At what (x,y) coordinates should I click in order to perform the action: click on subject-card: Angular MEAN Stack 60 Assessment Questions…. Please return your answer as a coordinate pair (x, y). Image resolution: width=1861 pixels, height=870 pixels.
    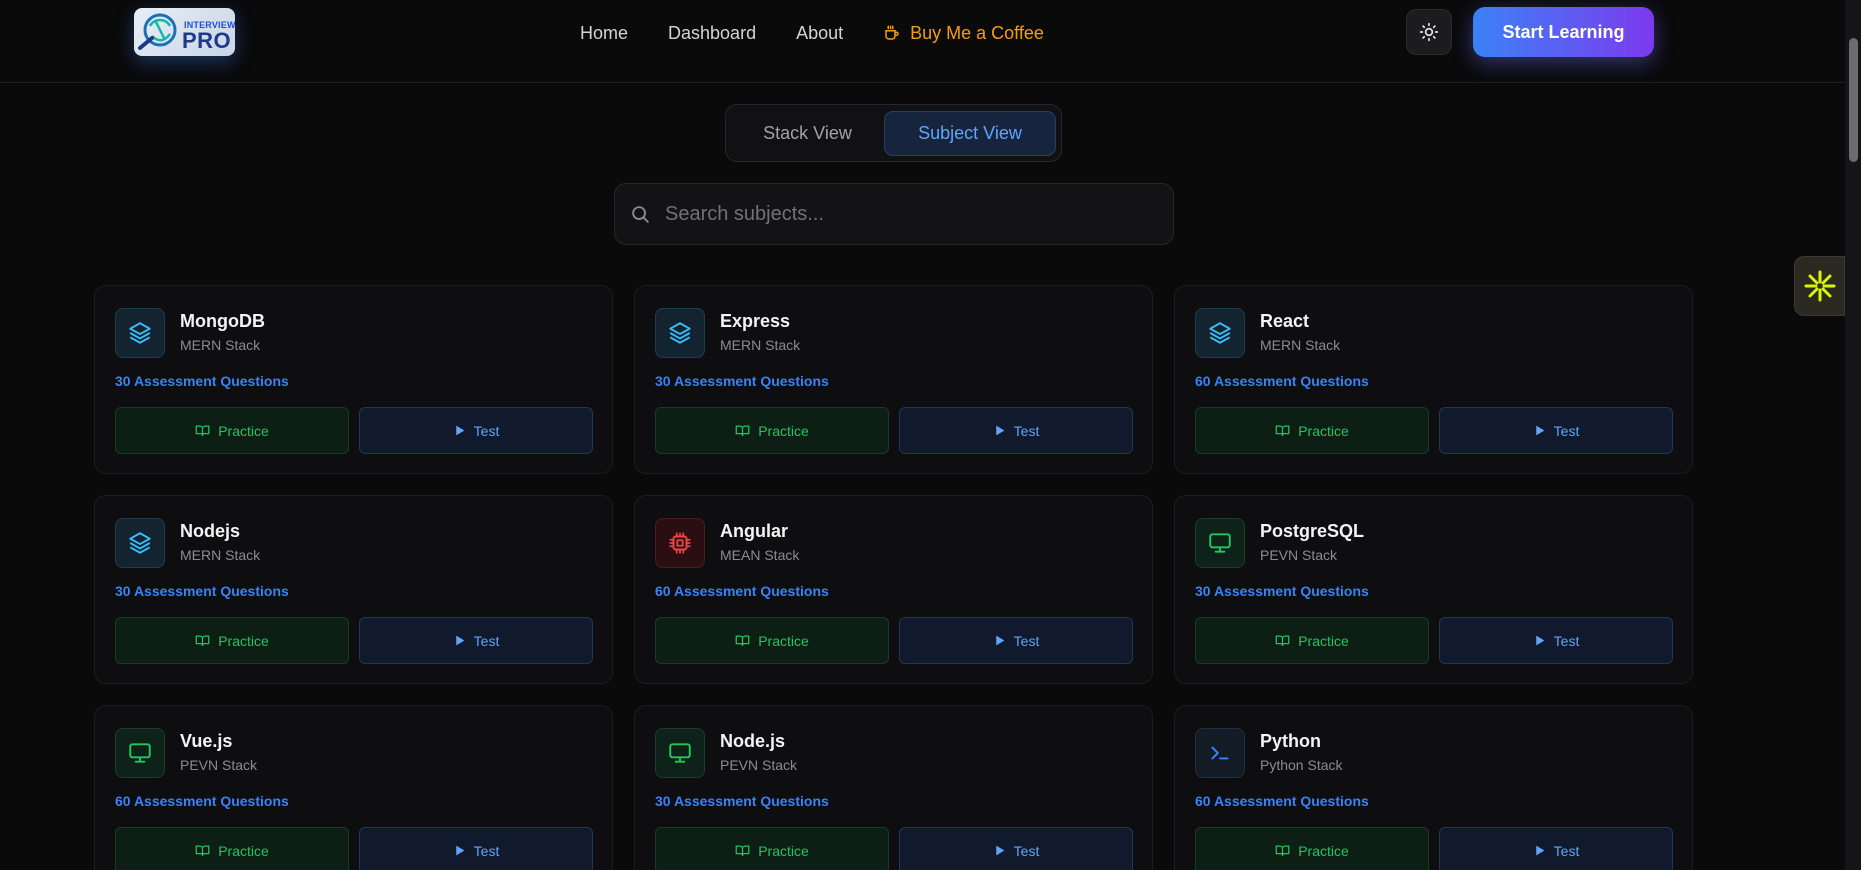
    Looking at the image, I should click on (893, 589).